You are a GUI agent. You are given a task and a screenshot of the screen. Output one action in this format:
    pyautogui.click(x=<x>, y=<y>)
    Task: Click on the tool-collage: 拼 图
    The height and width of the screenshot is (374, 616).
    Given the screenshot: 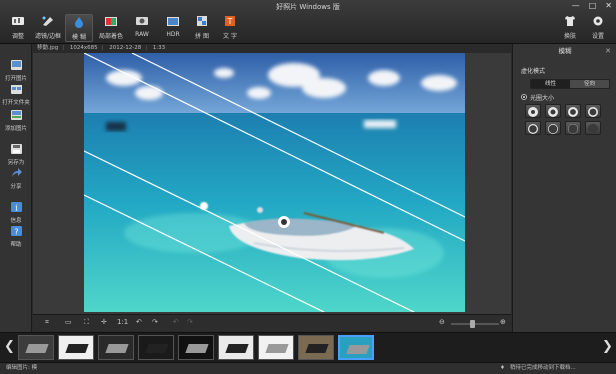 What is the action you would take?
    pyautogui.click(x=202, y=28)
    